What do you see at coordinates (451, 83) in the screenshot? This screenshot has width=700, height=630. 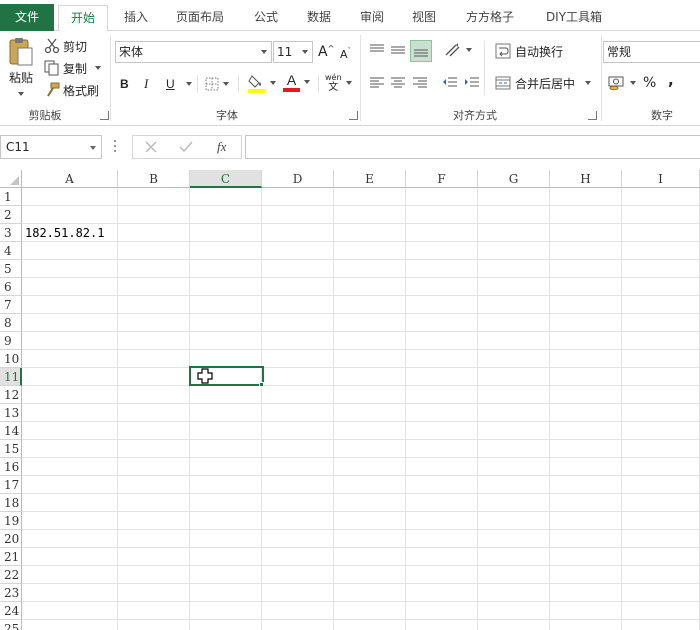 I see `decrease-indent-button` at bounding box center [451, 83].